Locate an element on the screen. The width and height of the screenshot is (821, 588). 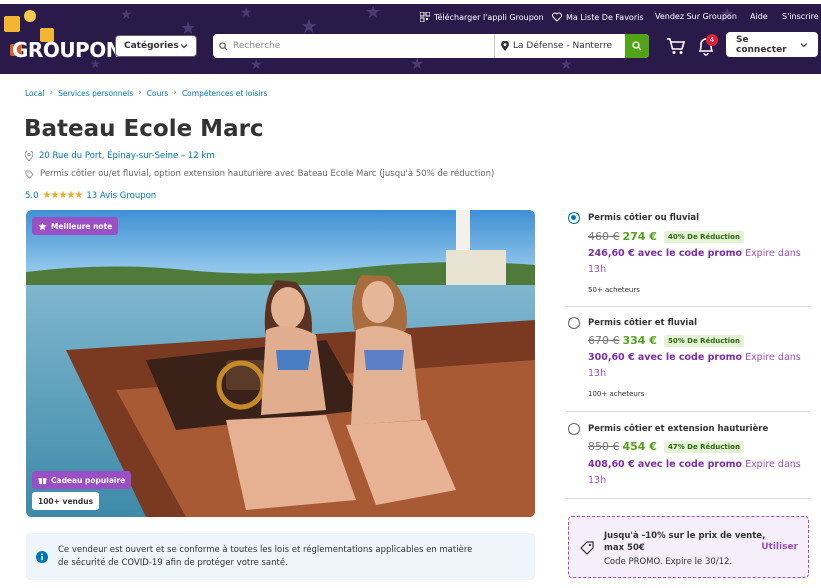
categories-button: Catégories is located at coordinates (156, 46).